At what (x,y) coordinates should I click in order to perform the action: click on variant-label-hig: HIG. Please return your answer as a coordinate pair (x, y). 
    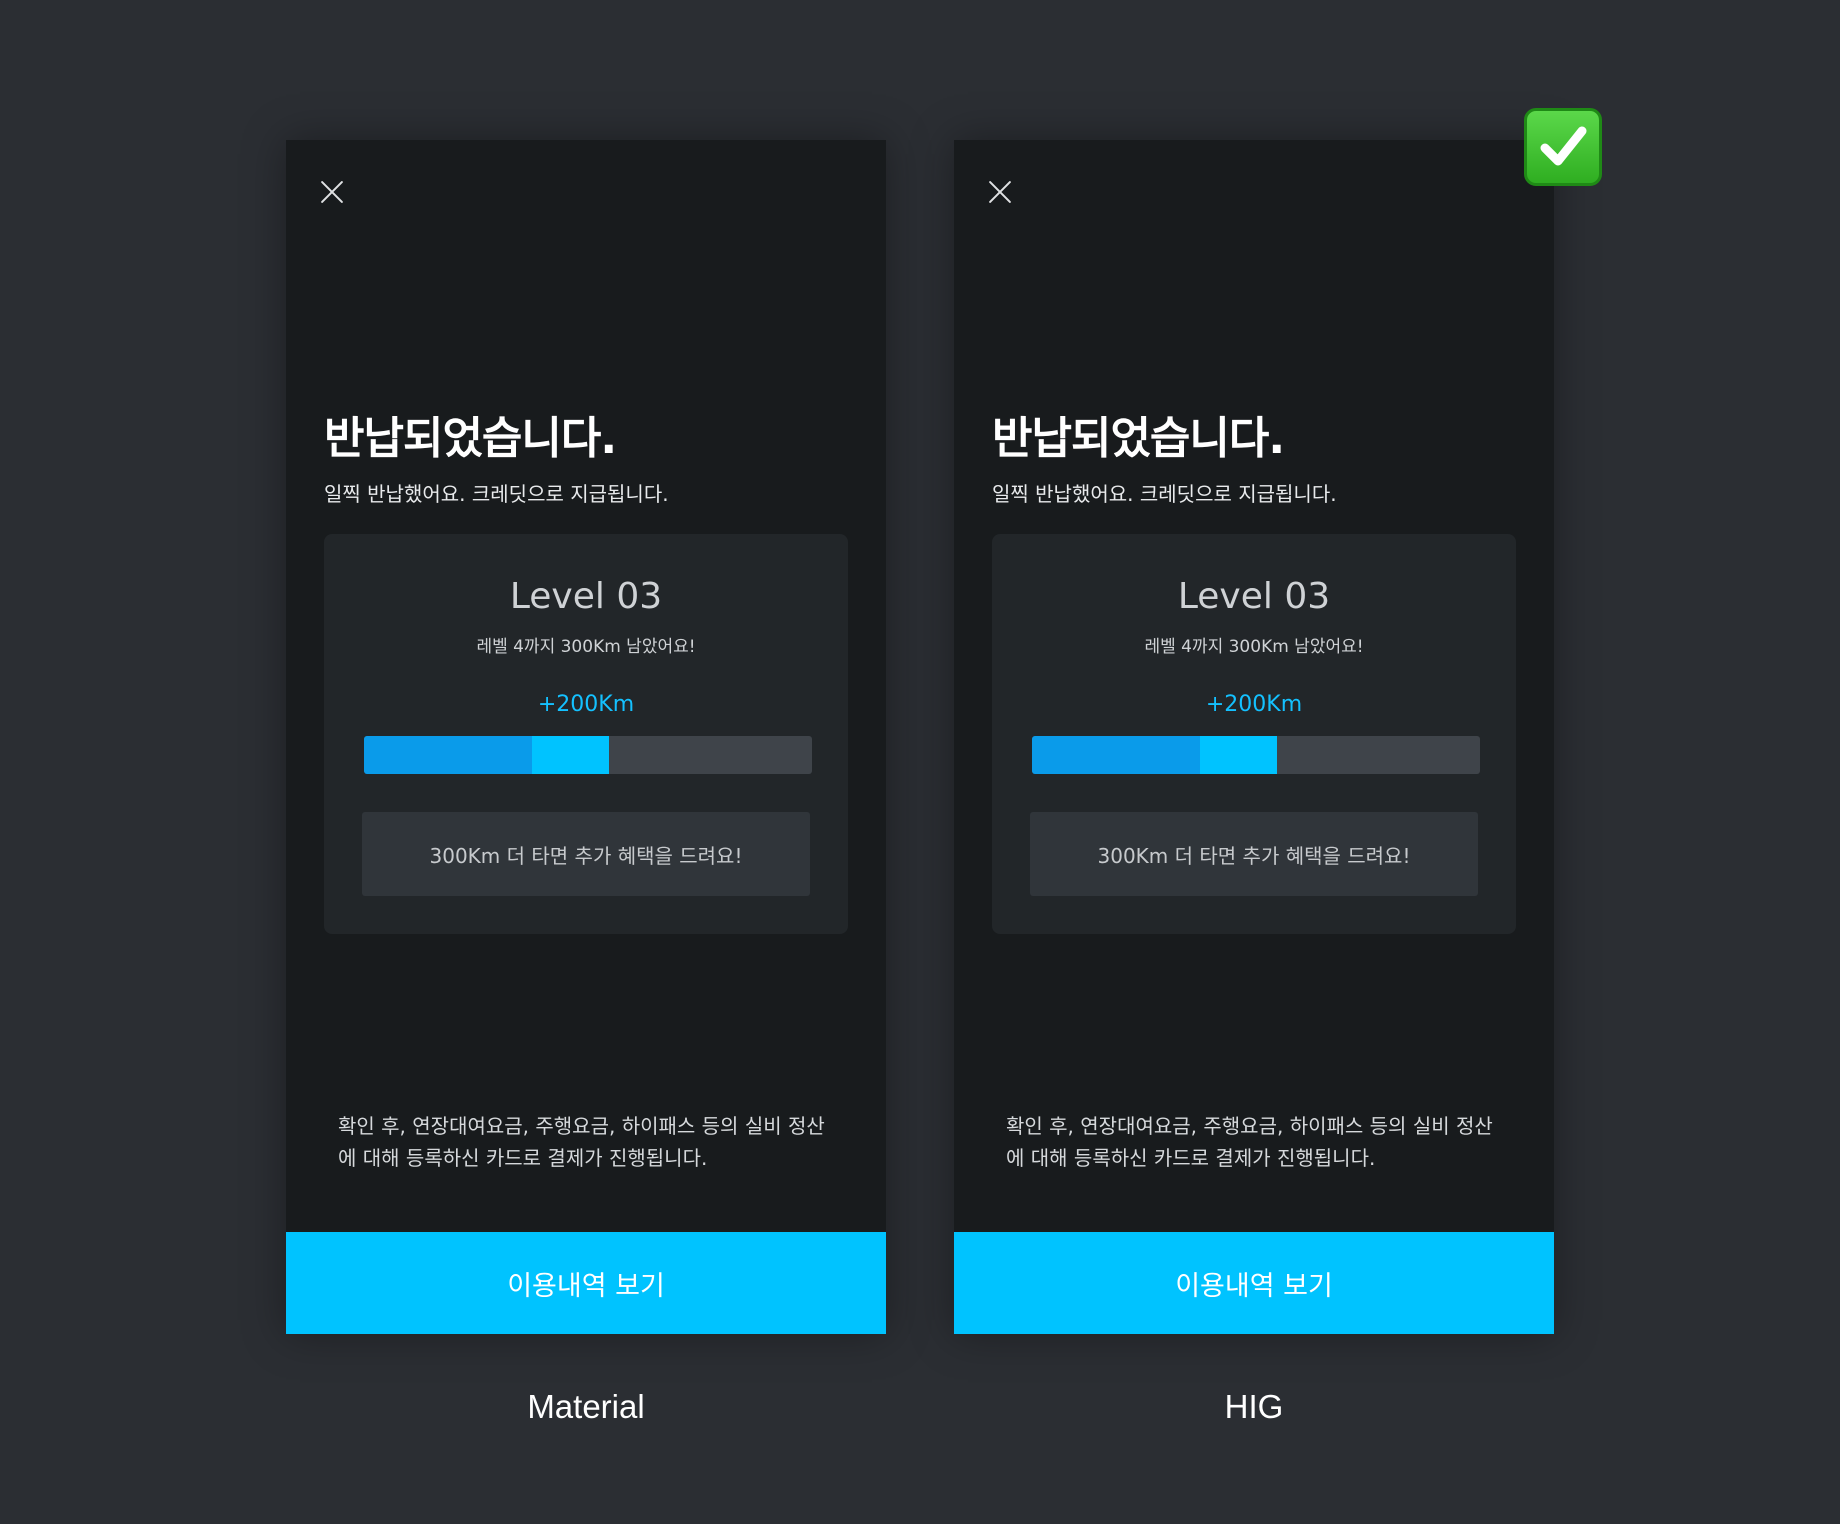
    Looking at the image, I should click on (1254, 1406).